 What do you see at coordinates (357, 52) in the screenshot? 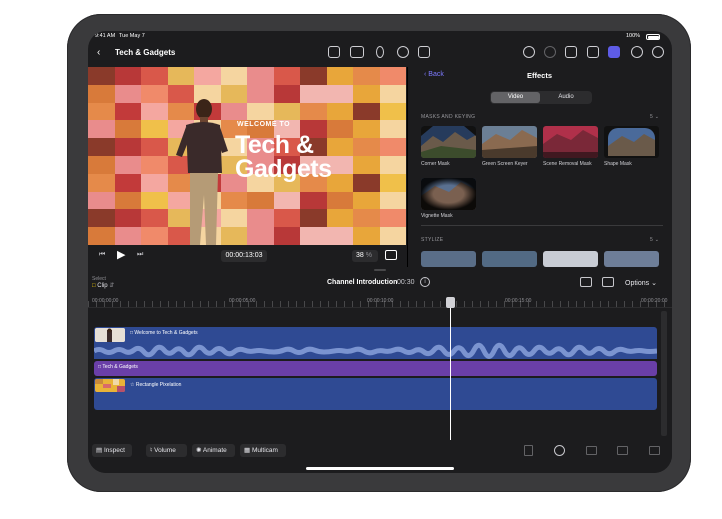
I see `camera-icon` at bounding box center [357, 52].